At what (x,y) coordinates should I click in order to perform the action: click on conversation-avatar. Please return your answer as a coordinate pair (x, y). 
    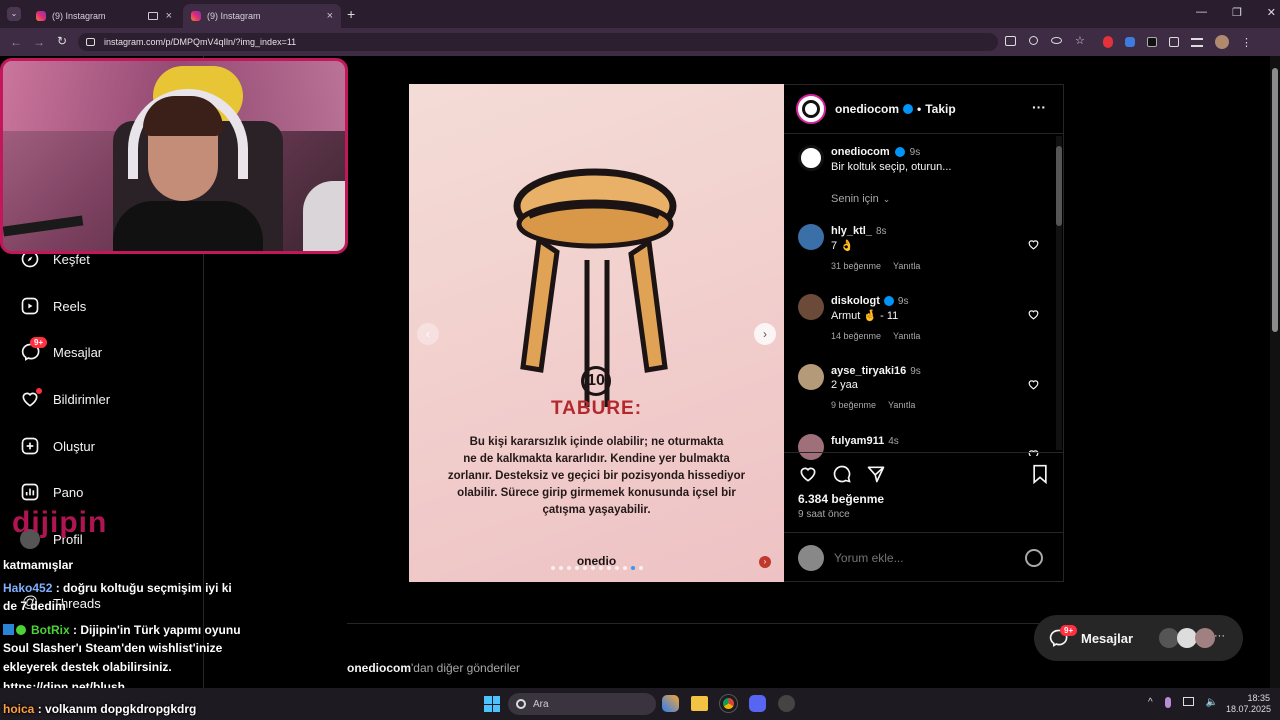
    Looking at the image, I should click on (1205, 638).